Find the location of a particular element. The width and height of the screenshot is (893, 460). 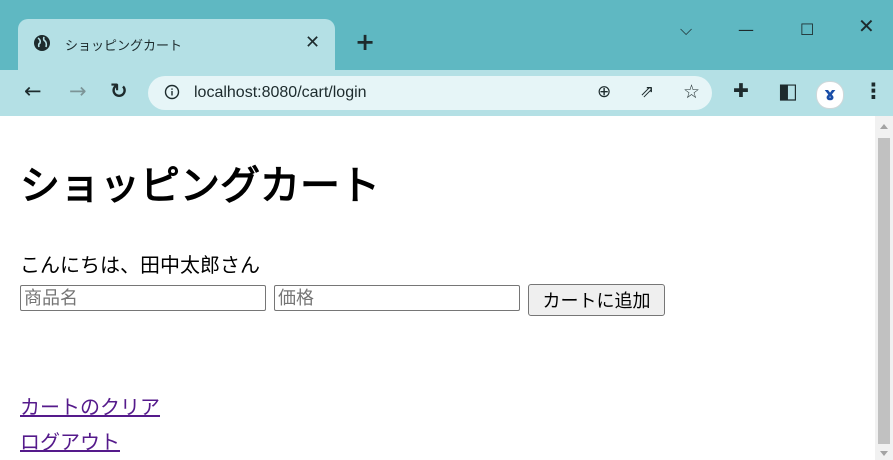

vertical-scrollbar is located at coordinates (884, 288).